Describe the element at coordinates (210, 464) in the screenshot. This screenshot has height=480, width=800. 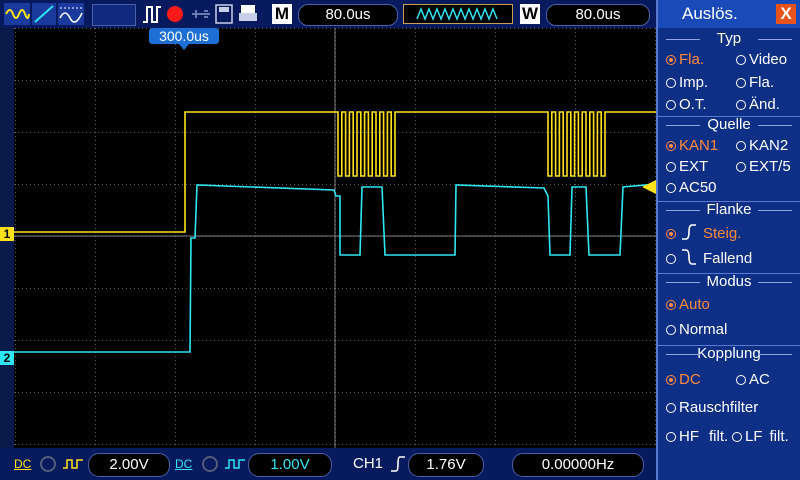
I see `ch2-bandwidth-icon` at that location.